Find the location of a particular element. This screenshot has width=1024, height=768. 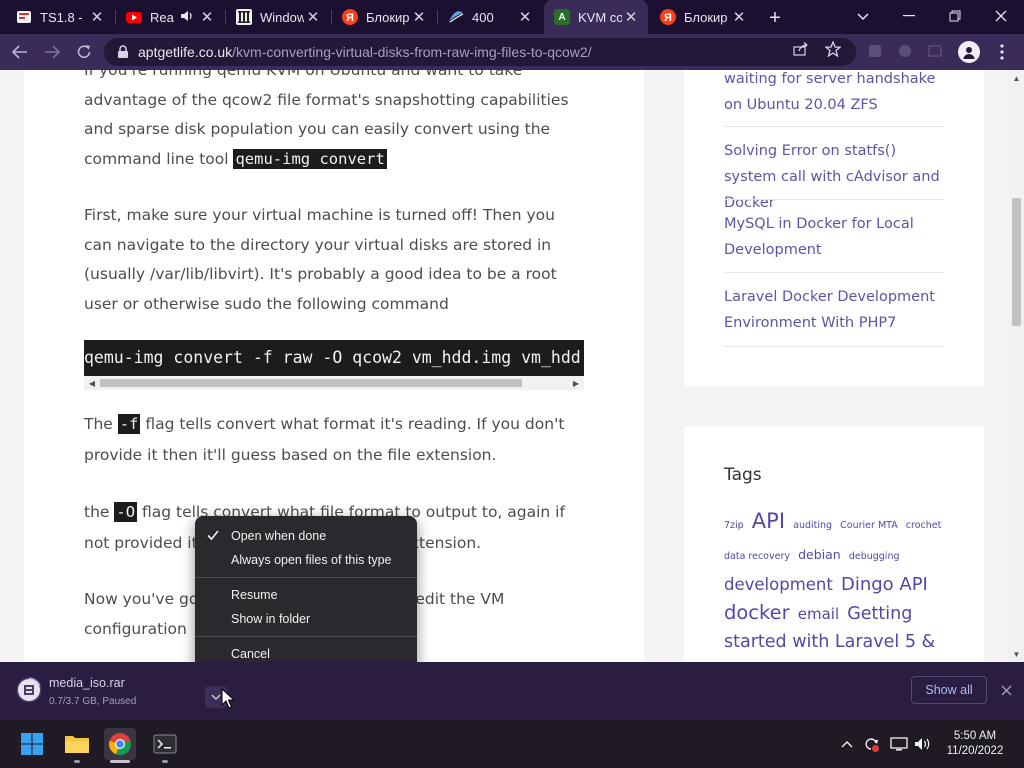

archive-file-icon is located at coordinates (29, 690).